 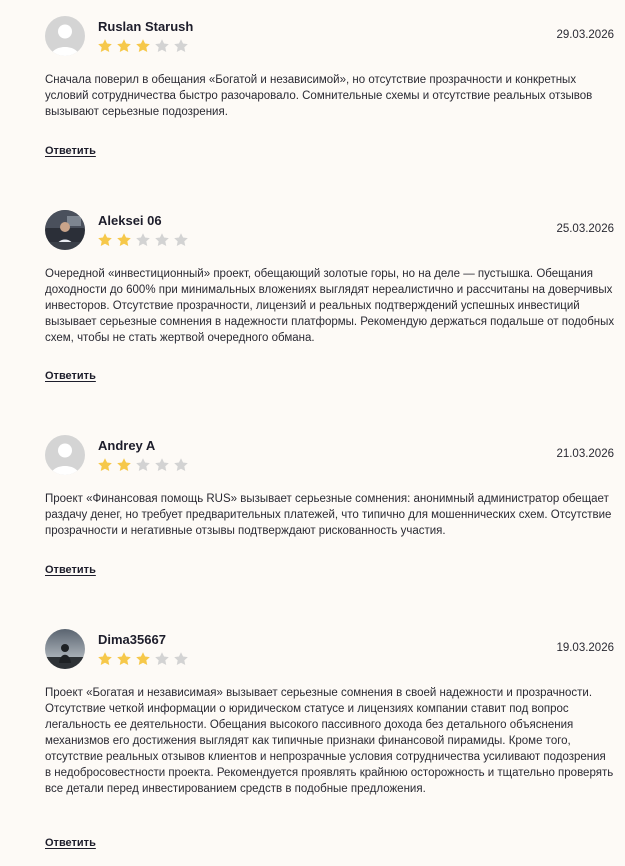 I want to click on review-date: 21.03.2026, so click(x=585, y=454).